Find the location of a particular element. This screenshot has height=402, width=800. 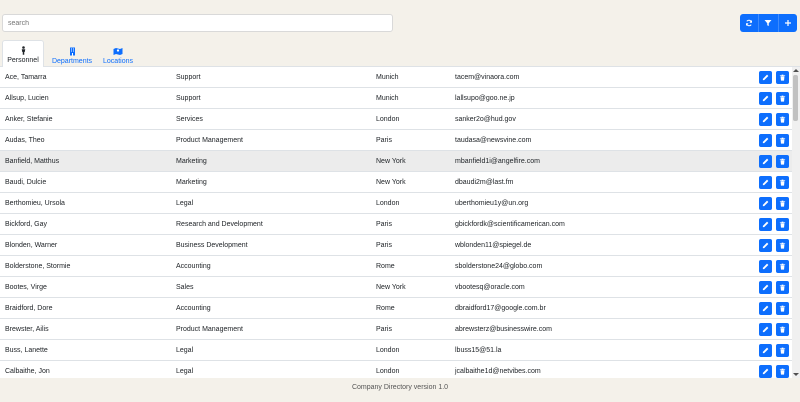

add-button is located at coordinates (788, 23).